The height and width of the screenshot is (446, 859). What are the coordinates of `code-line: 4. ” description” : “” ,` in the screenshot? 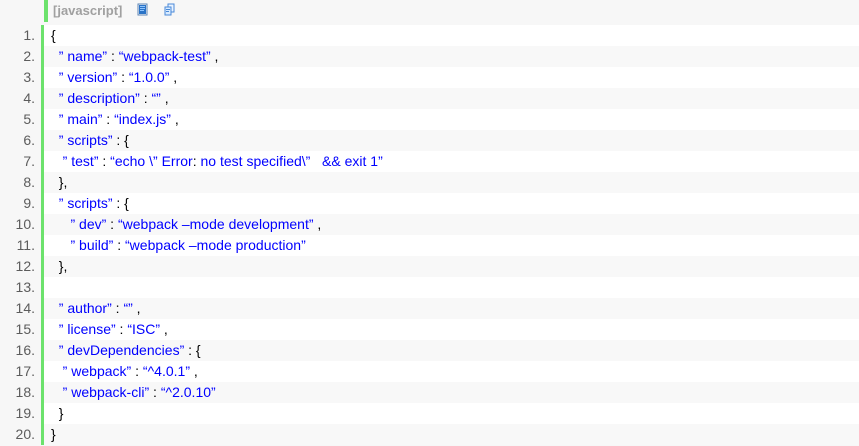 It's located at (429, 98).